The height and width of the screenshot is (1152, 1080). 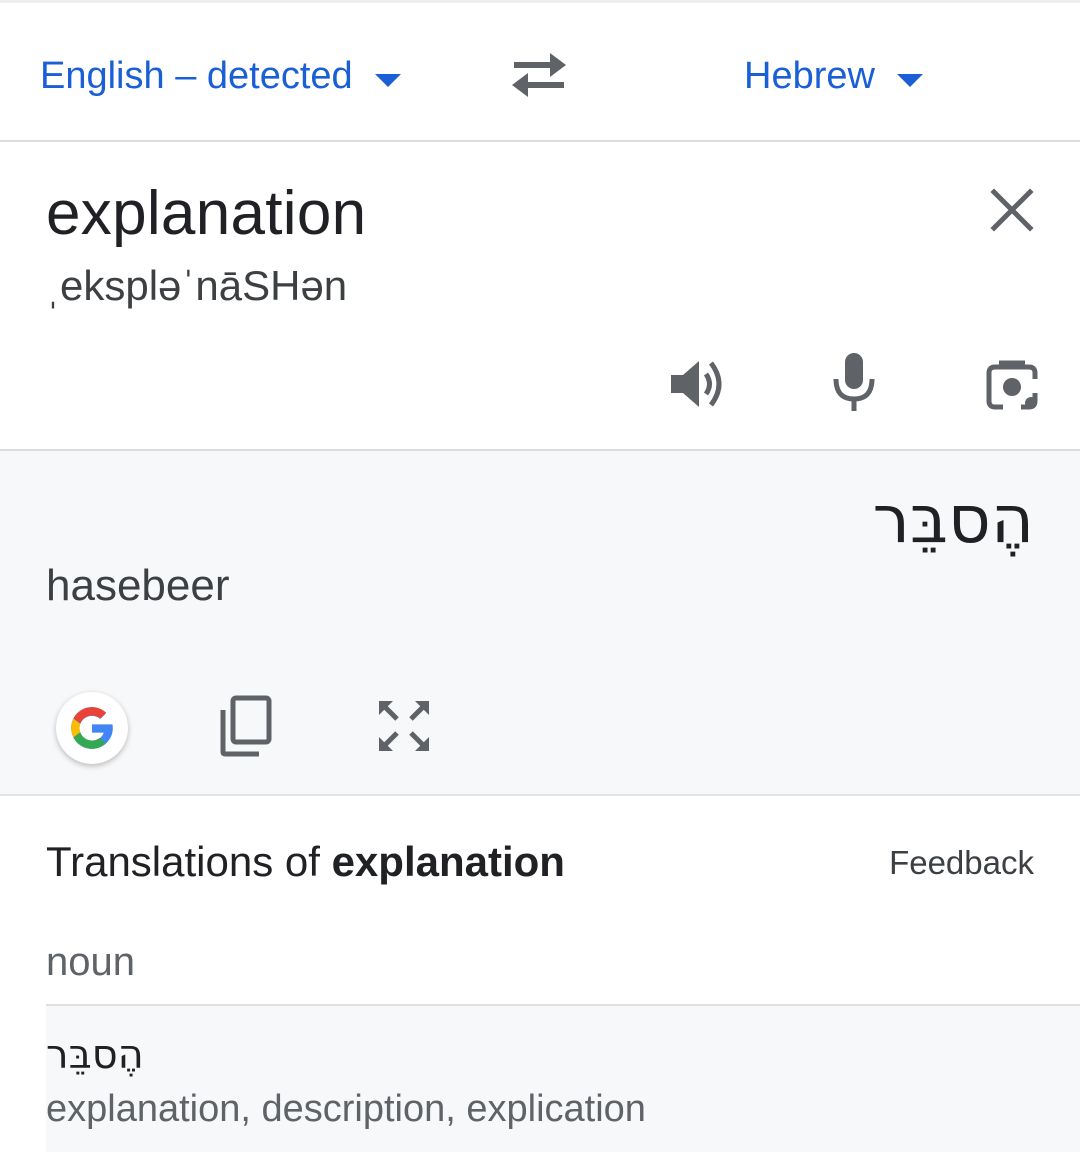 I want to click on speaker-icon, so click(x=696, y=384).